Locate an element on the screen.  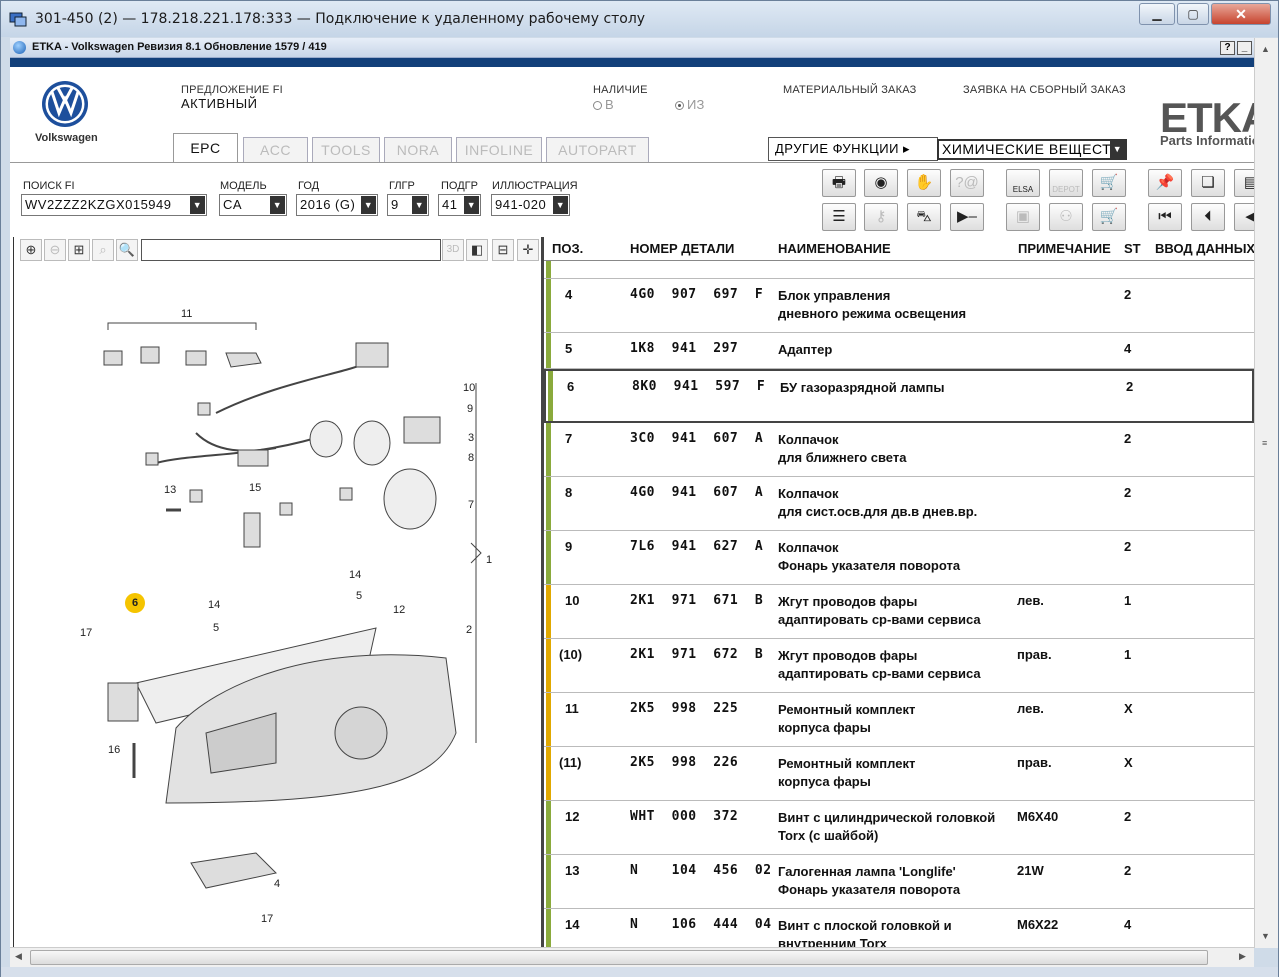
radio-v: В is located at coordinates (603, 104).